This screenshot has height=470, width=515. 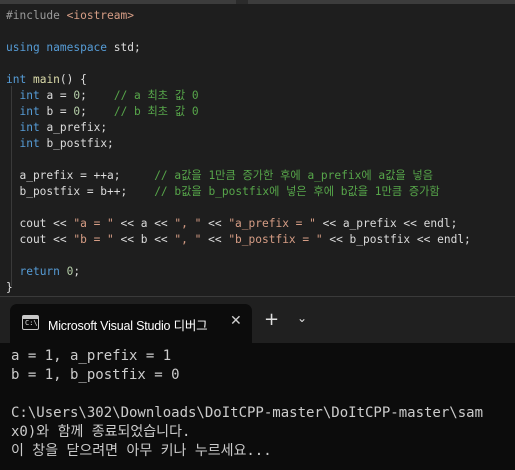 What do you see at coordinates (39, 271) in the screenshot?
I see `code-token: return` at bounding box center [39, 271].